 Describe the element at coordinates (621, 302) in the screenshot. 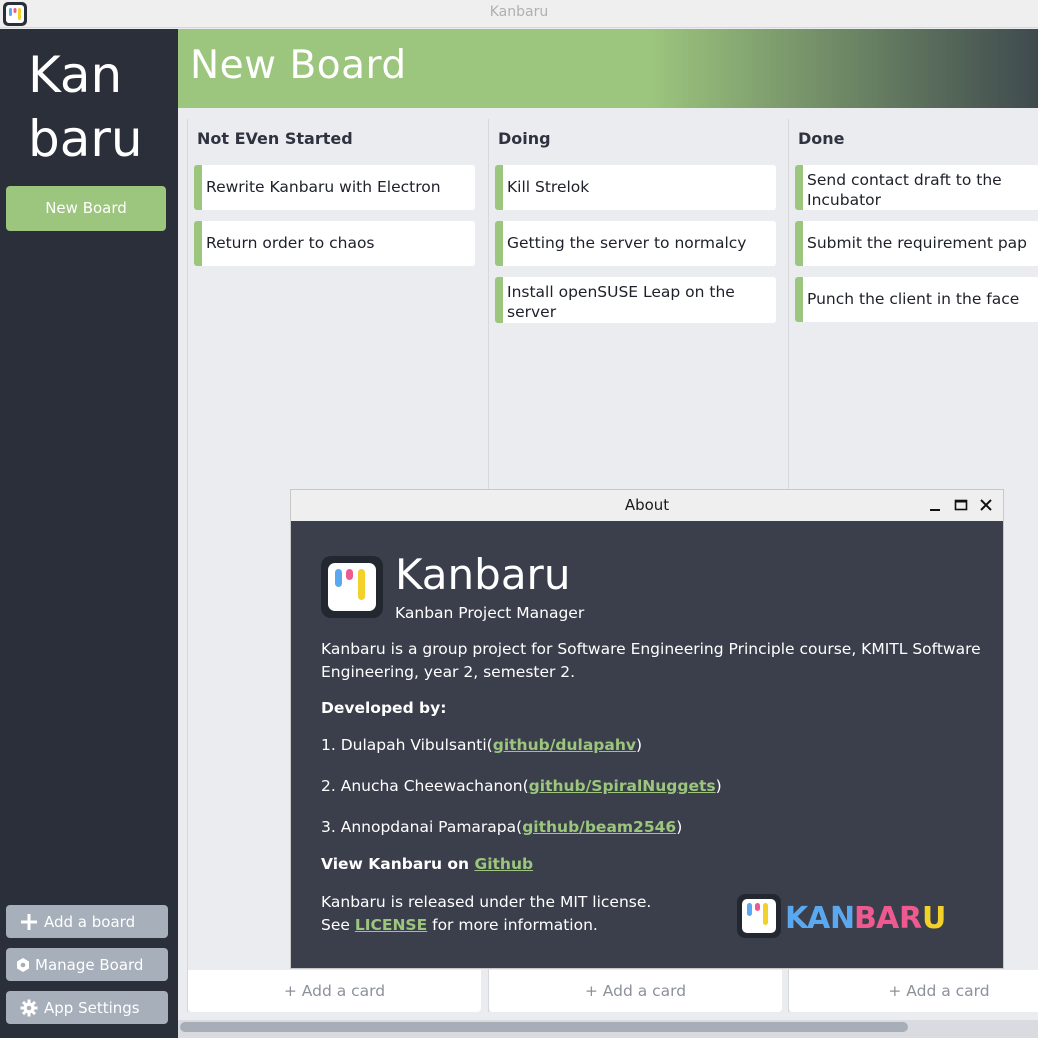

I see `card-text: Install openSUSE Leap on the server` at that location.